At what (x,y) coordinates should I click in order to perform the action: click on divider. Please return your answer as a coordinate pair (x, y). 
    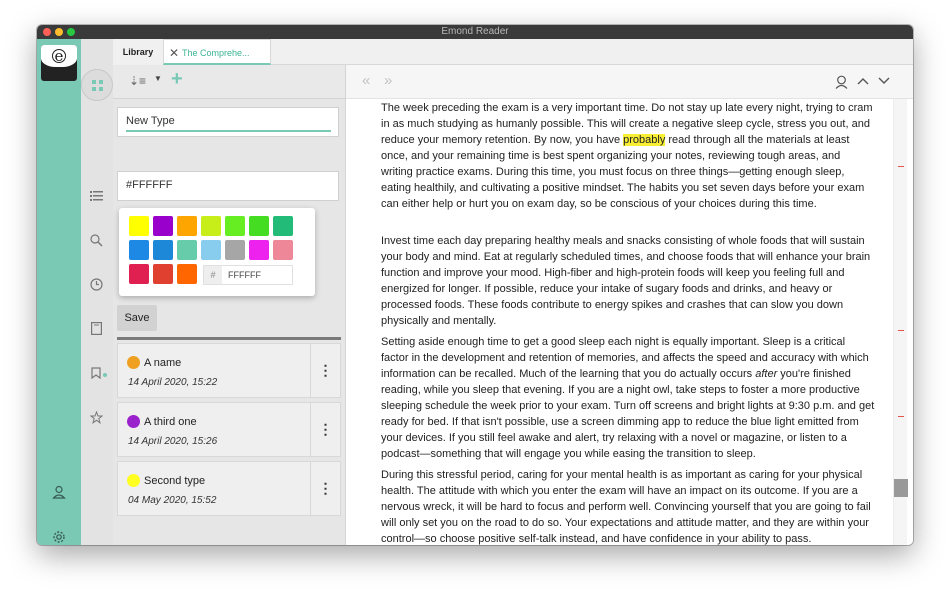
    Looking at the image, I should click on (229, 338).